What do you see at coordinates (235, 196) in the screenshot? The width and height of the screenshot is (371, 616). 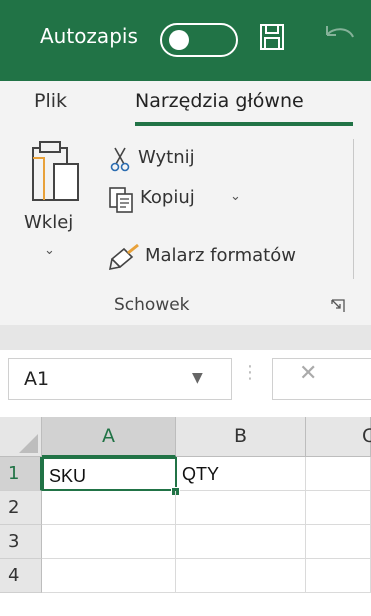 I see `copy-dropdown-icon: ⌄` at bounding box center [235, 196].